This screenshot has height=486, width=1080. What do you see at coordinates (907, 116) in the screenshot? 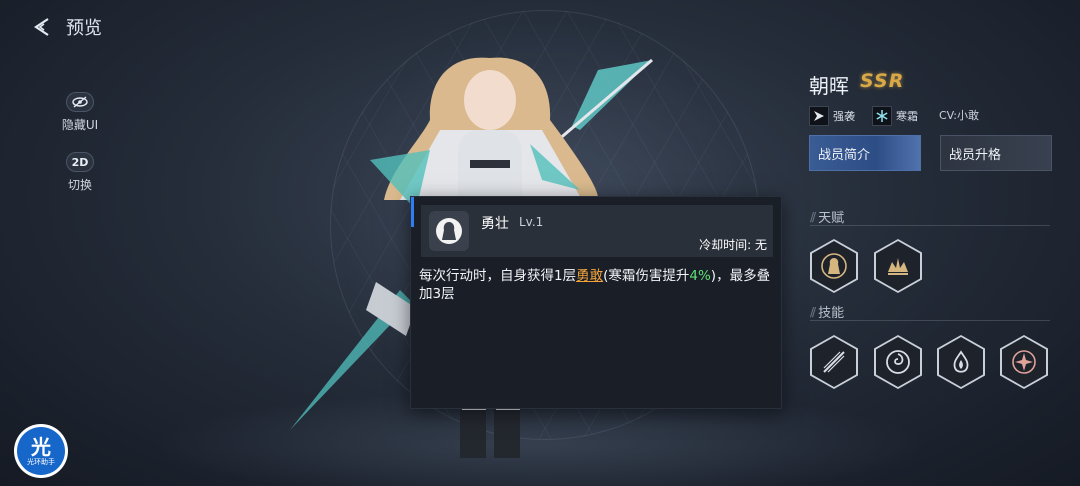
I see `tag-frost-label: 寒霜` at bounding box center [907, 116].